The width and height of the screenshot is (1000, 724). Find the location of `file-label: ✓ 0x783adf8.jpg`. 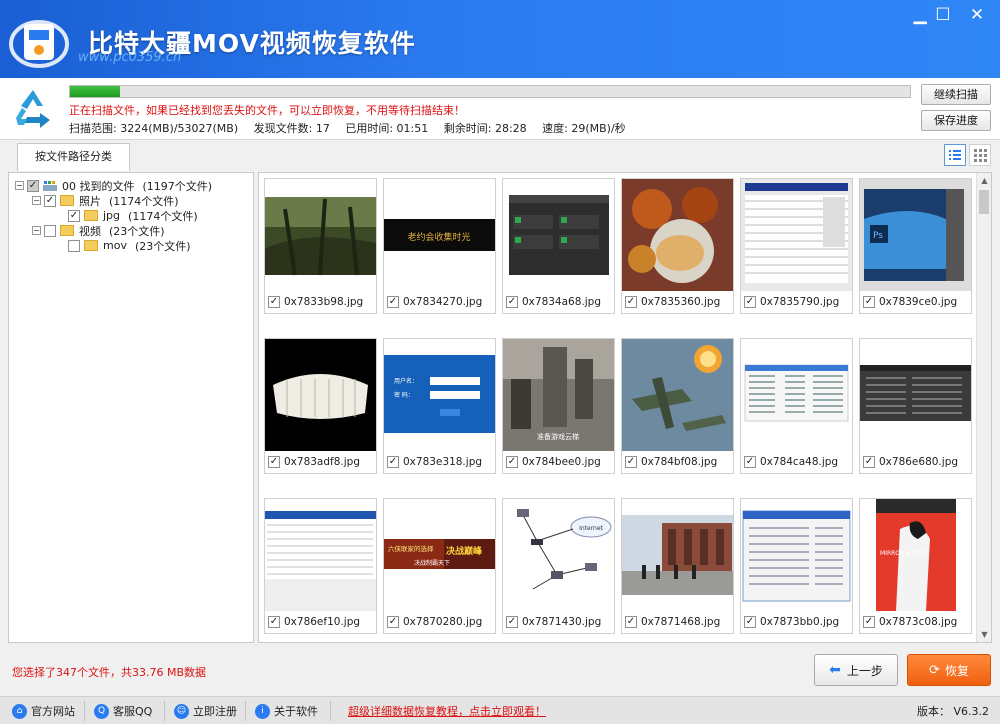

file-label: ✓ 0x783adf8.jpg is located at coordinates (314, 462).